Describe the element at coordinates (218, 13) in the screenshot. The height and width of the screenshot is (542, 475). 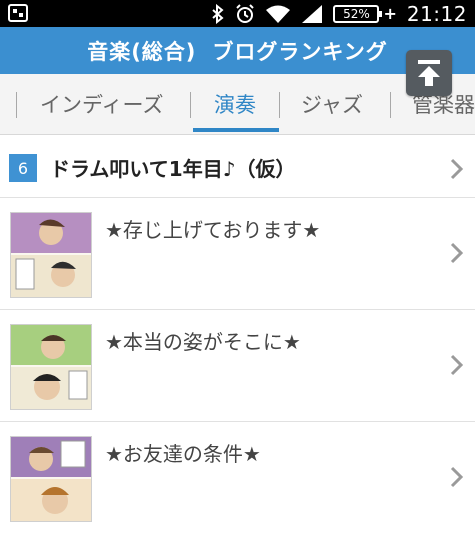
I see `bluetooth-icon` at that location.